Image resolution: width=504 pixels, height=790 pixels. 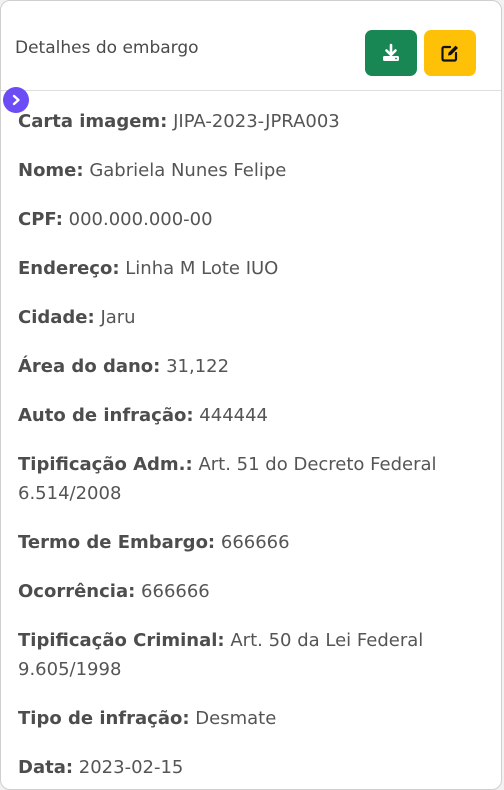 What do you see at coordinates (244, 366) in the screenshot?
I see `detail-field-area-do-dano: Área do dano: 31,122` at bounding box center [244, 366].